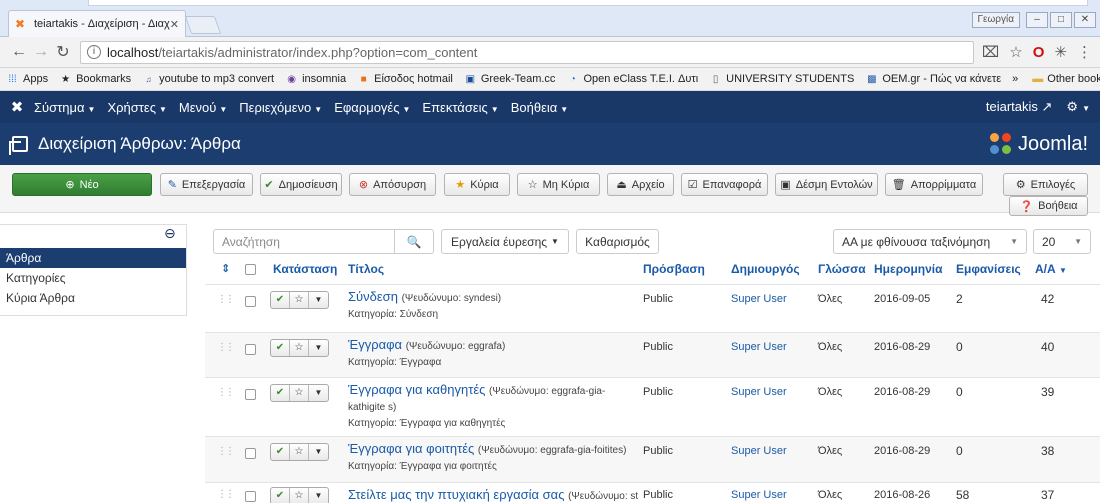 Image resolution: width=1100 pixels, height=503 pixels. Describe the element at coordinates (95, 79) in the screenshot. I see `bookmark-bookmarks: ★ Bookmarks` at that location.